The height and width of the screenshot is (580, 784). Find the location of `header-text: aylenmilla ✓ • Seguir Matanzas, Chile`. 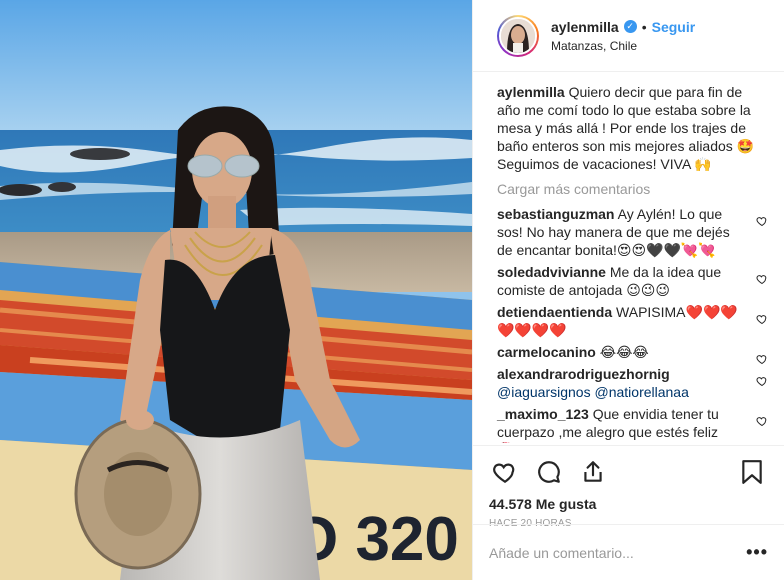

header-text: aylenmilla ✓ • Seguir Matanzas, Chile is located at coordinates (623, 36).